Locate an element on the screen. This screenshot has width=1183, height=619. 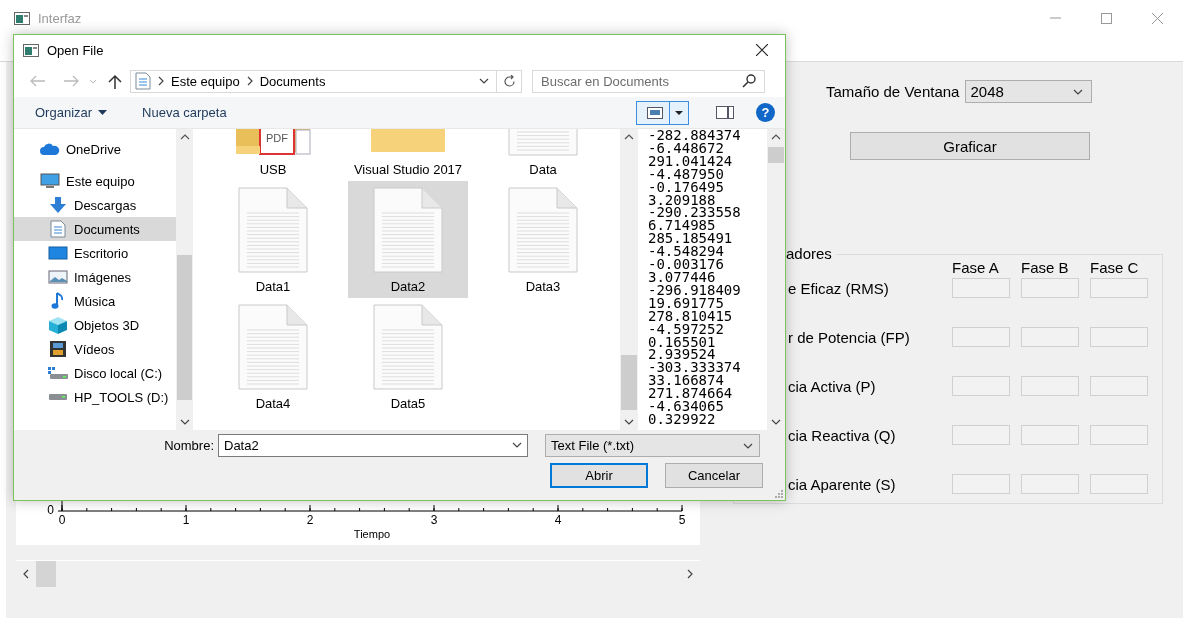
dialog-title: Open File is located at coordinates (75, 50).